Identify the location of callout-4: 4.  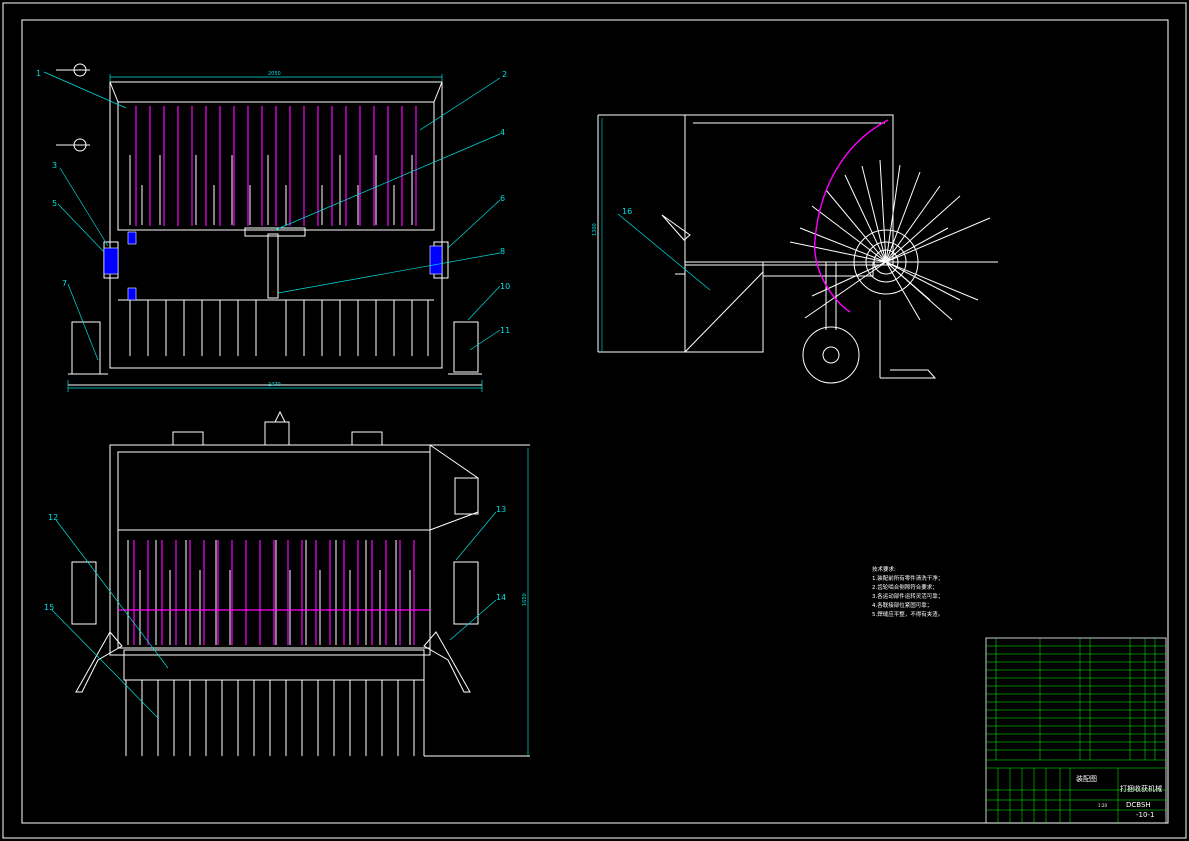
(502, 132).